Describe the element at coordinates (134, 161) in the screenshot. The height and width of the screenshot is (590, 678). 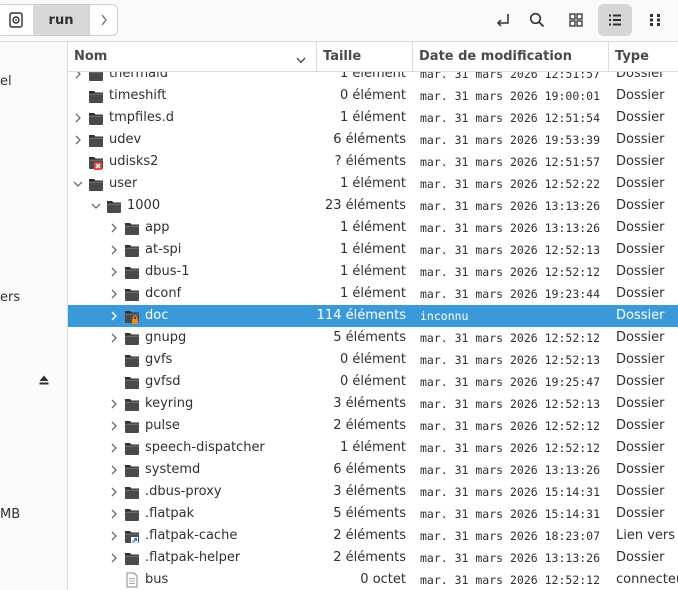
I see `file-name: udisks2` at that location.